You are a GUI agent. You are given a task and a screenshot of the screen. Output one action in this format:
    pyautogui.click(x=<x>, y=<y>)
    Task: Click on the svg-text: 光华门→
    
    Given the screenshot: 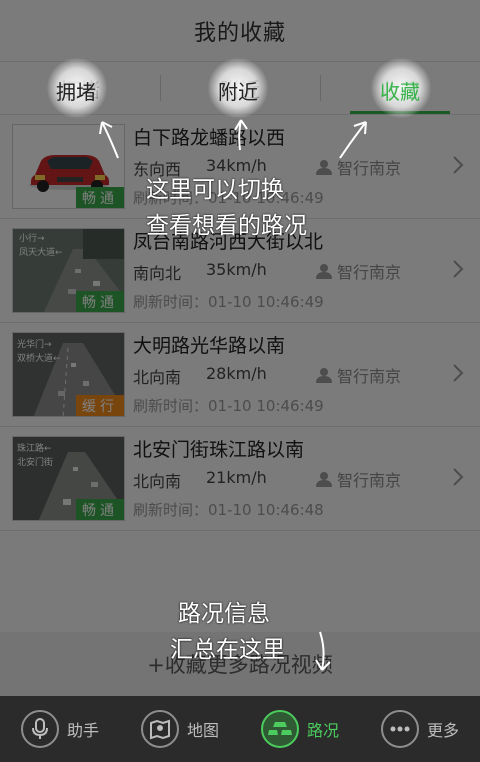 What is the action you would take?
    pyautogui.click(x=34, y=344)
    